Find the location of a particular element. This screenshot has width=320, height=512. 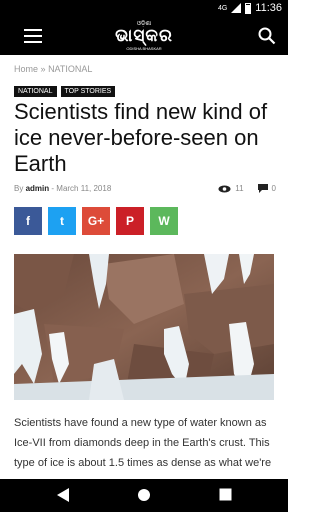

google-plus-icon: G+ is located at coordinates (96, 221).